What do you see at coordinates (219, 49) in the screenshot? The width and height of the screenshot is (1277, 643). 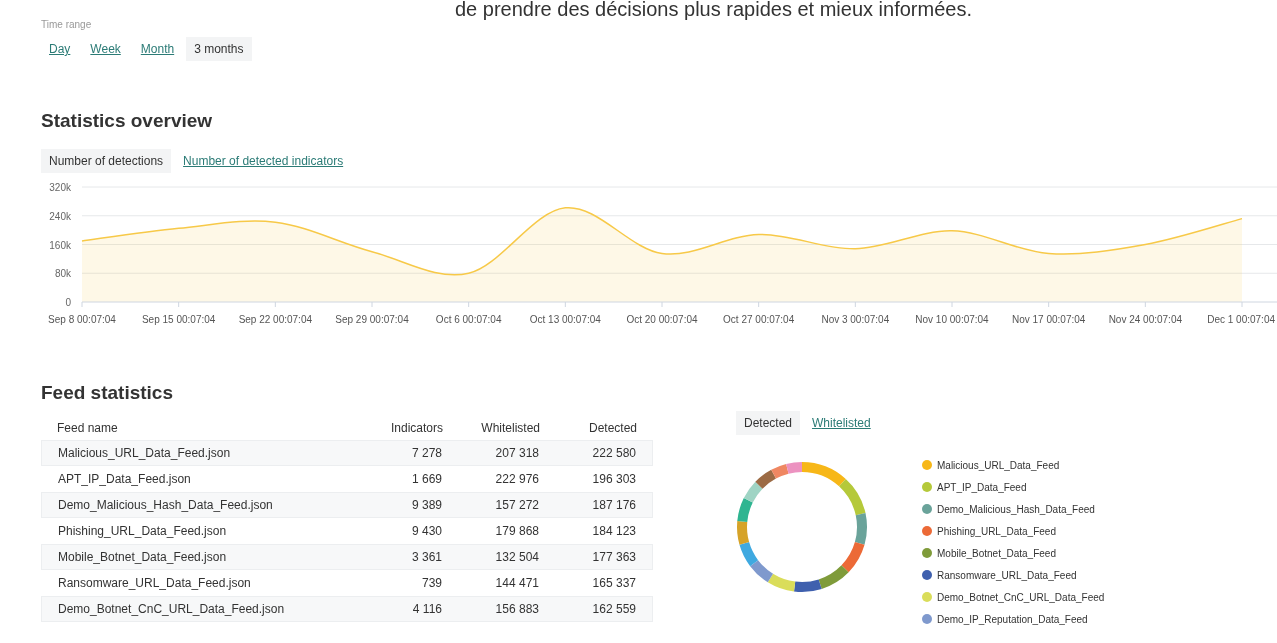 I see `tab: 3 months` at bounding box center [219, 49].